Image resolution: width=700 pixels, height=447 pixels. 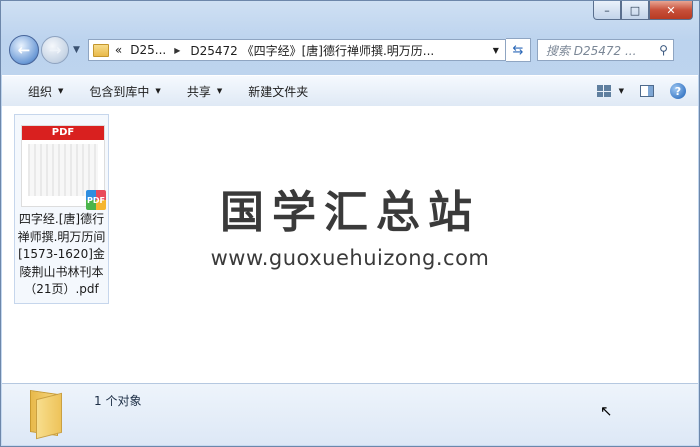 I want to click on search-icon: ⚲, so click(x=663, y=50).